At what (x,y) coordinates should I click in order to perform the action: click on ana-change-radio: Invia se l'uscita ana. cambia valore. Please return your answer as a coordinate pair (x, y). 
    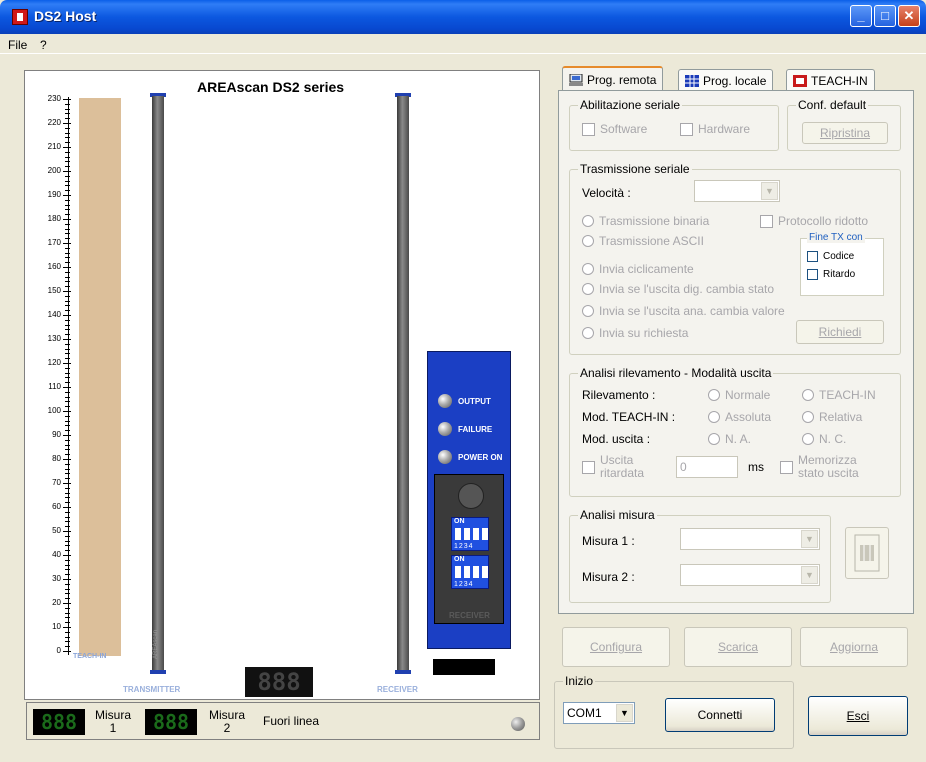
    Looking at the image, I should click on (683, 311).